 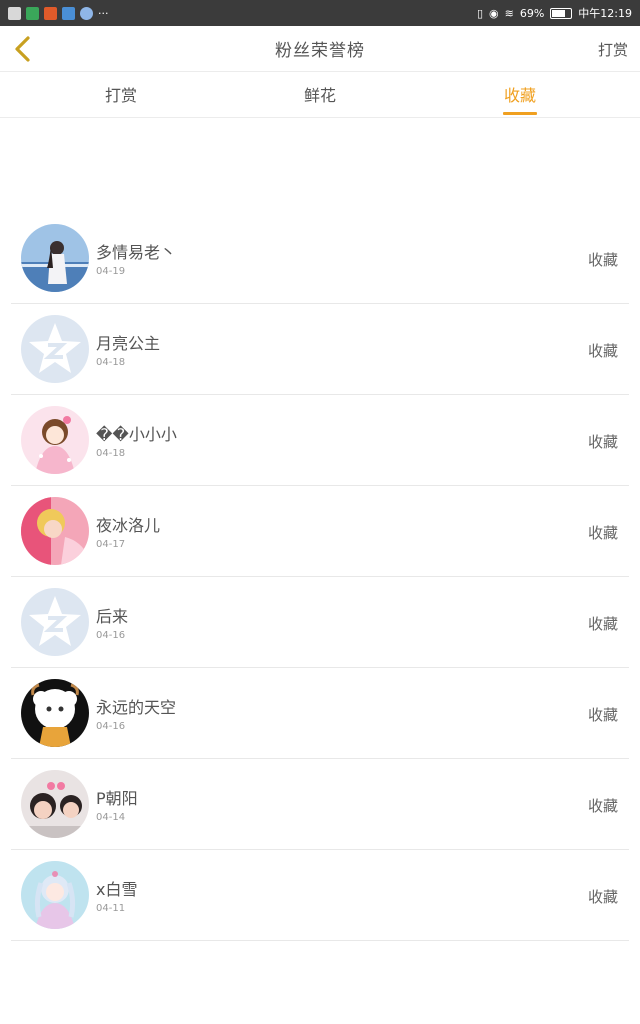 What do you see at coordinates (111, 271) in the screenshot?
I see `fan-date: 04-19` at bounding box center [111, 271].